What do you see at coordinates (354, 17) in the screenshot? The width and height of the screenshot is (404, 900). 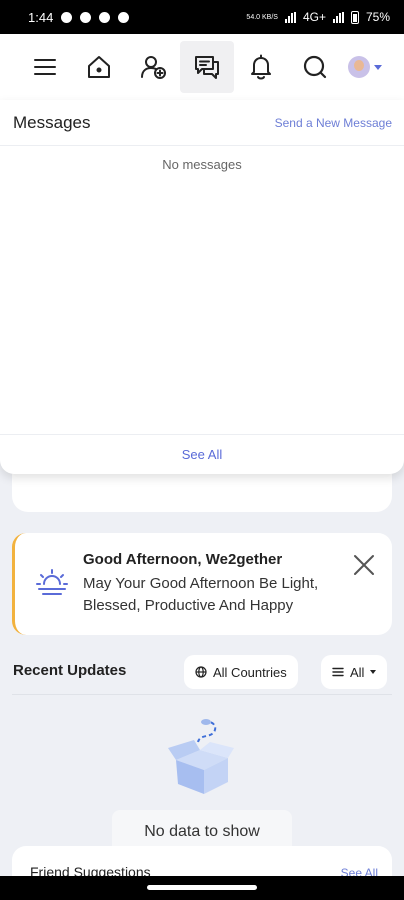 I see `battery-icon` at bounding box center [354, 17].